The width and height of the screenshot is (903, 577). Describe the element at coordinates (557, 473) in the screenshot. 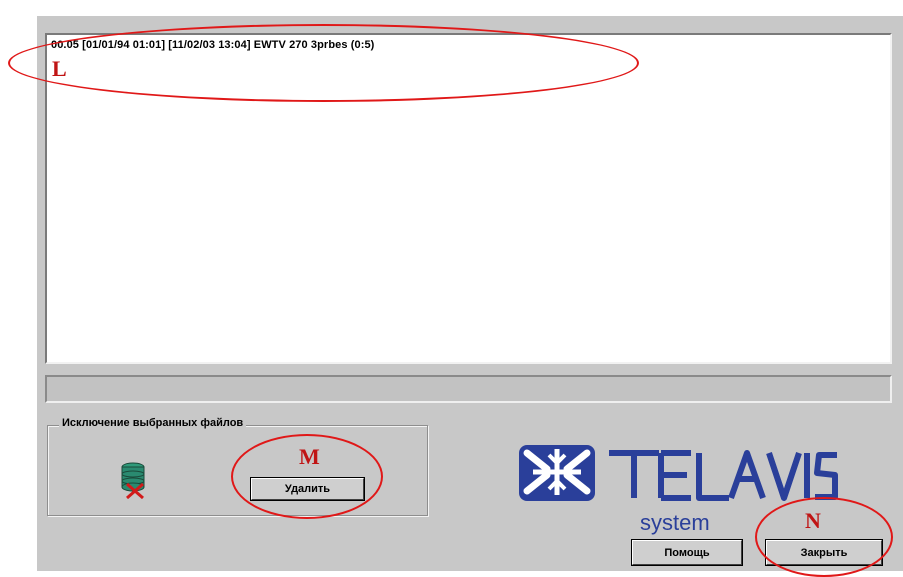

I see `snowflake-logo-icon` at that location.